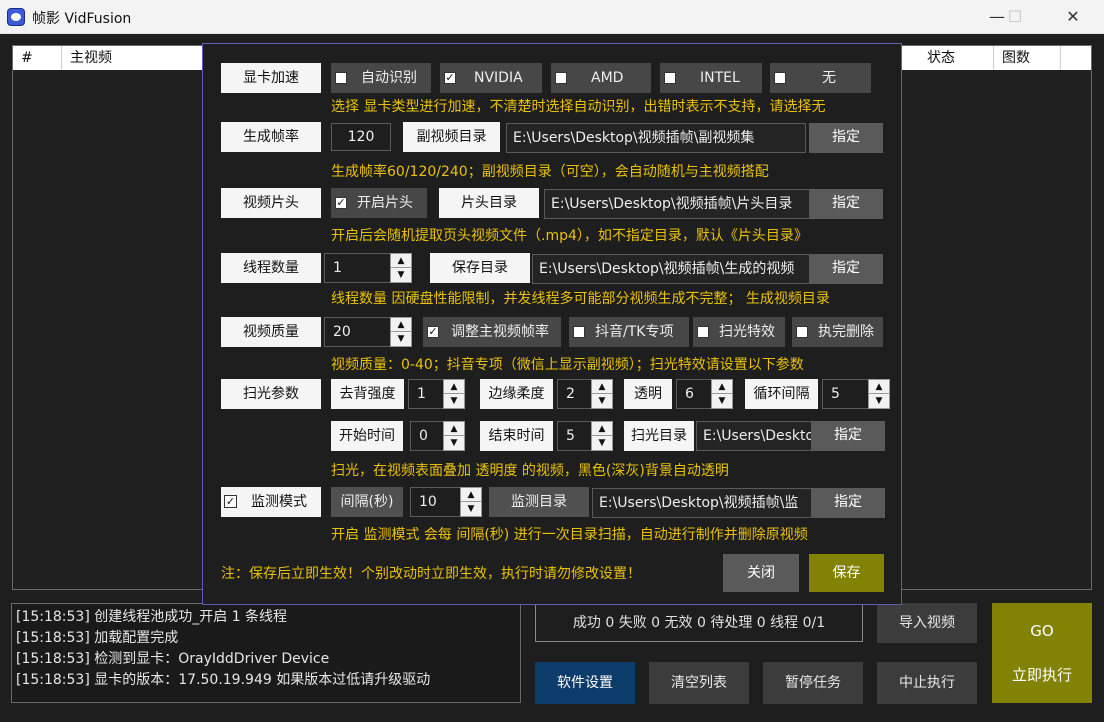 This screenshot has width=1104, height=722. I want to click on column-header-status: 状态, so click(956, 58).